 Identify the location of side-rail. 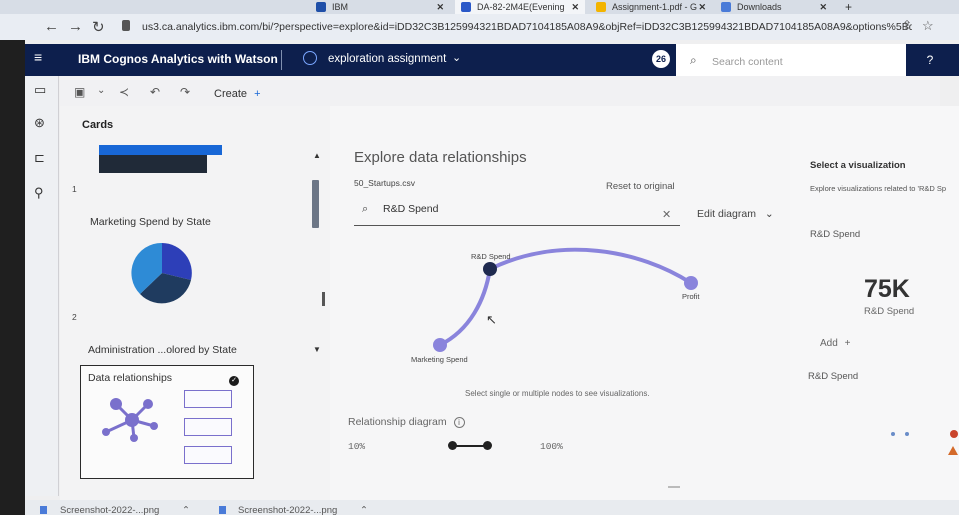
(42, 286).